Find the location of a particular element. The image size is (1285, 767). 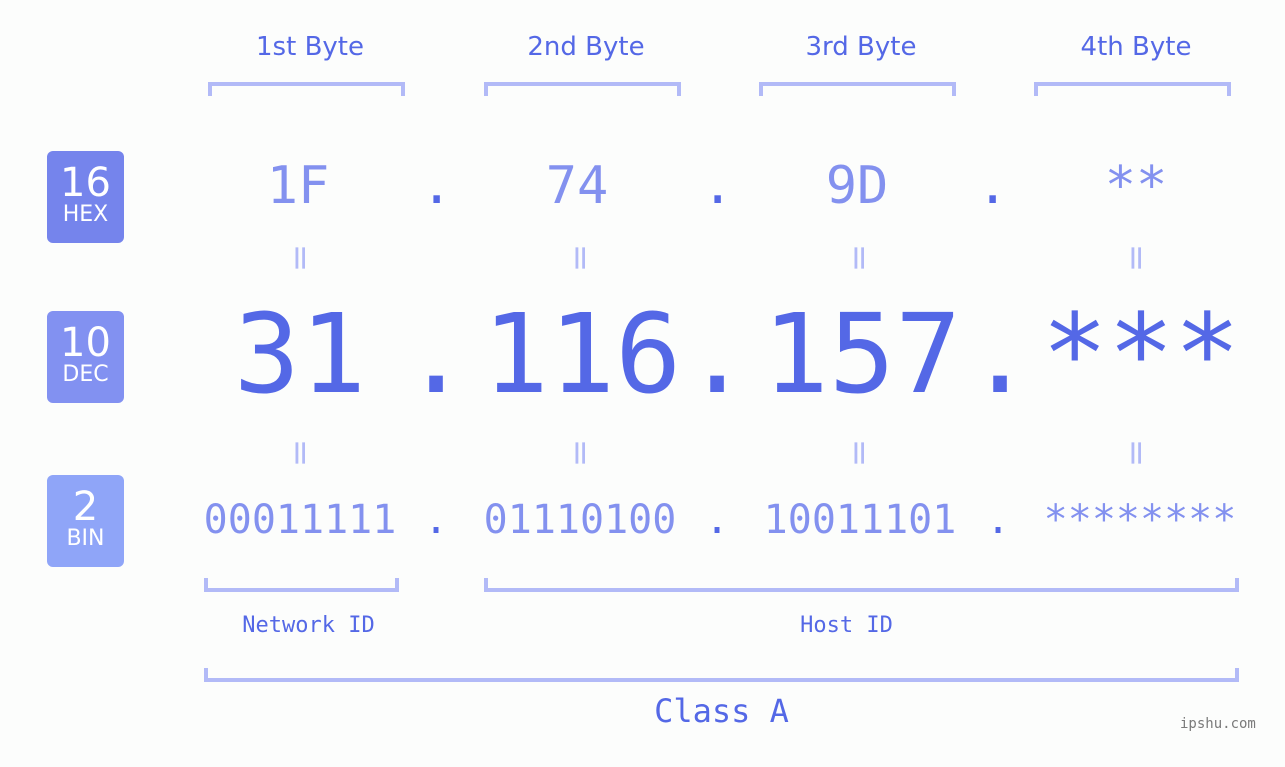

dec-badge-label: DEC is located at coordinates (85, 374).